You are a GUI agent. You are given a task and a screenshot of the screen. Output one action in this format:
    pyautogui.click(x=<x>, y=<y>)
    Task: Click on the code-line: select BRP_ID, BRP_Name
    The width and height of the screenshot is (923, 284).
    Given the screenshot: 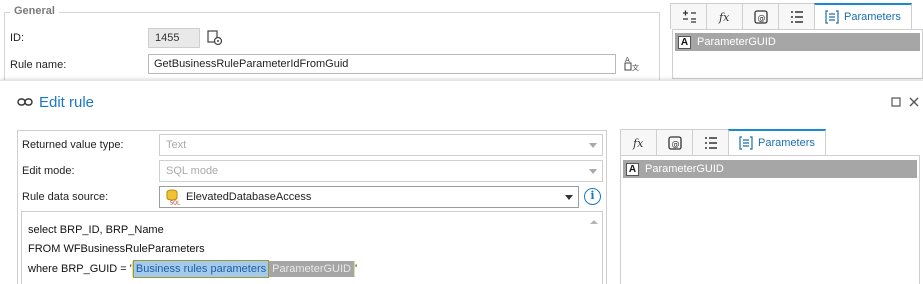 What is the action you would take?
    pyautogui.click(x=96, y=230)
    